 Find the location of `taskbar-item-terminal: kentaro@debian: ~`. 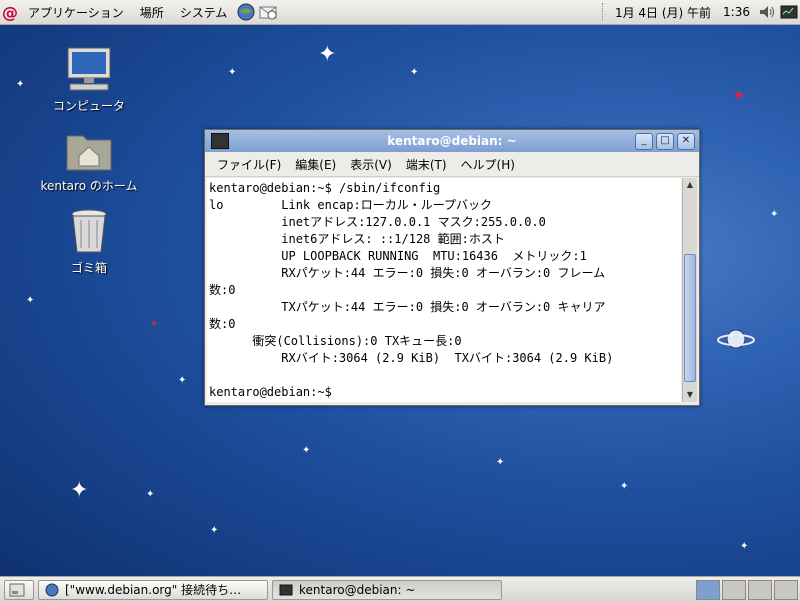

taskbar-item-terminal: kentaro@debian: ~ is located at coordinates (387, 589).